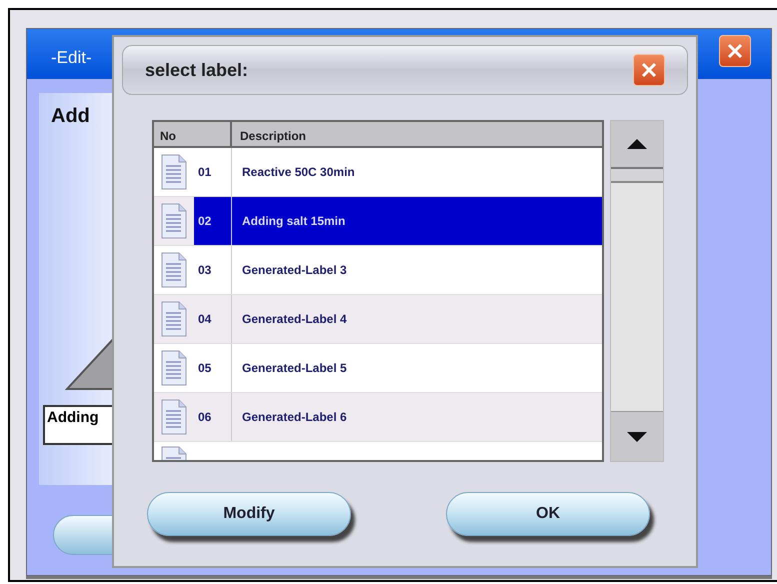  I want to click on table-cell: 03, so click(213, 270).